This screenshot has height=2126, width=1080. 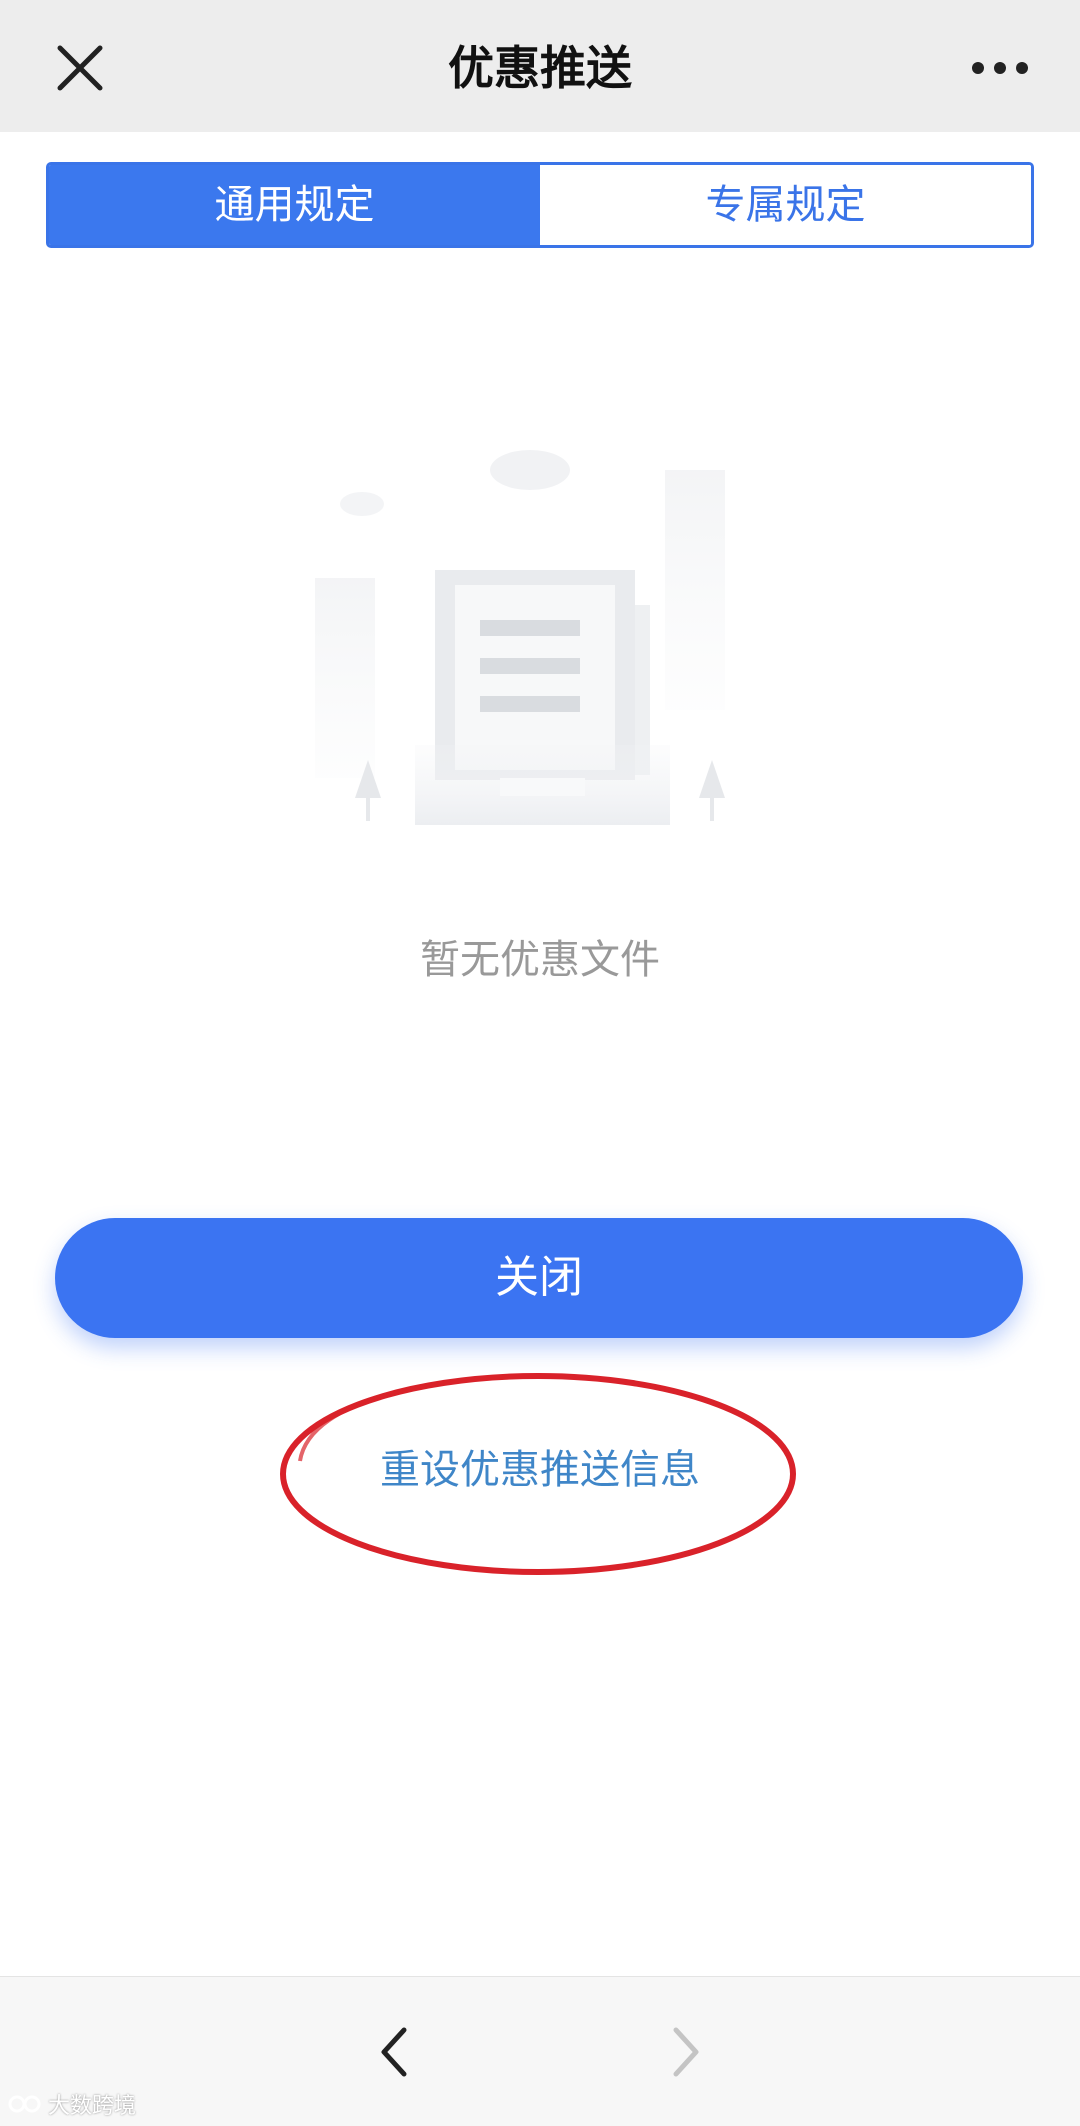 What do you see at coordinates (685, 2052) in the screenshot?
I see `chevron-right-icon` at bounding box center [685, 2052].